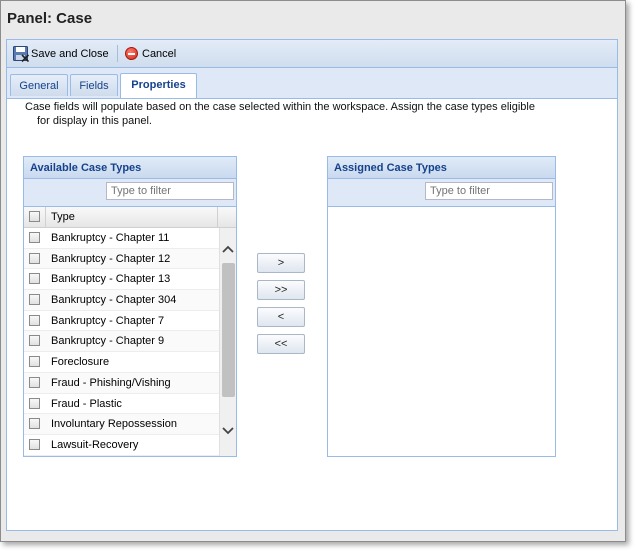 The width and height of the screenshot is (636, 550). I want to click on list-item: Bankruptcy - Chapter 13, so click(130, 280).